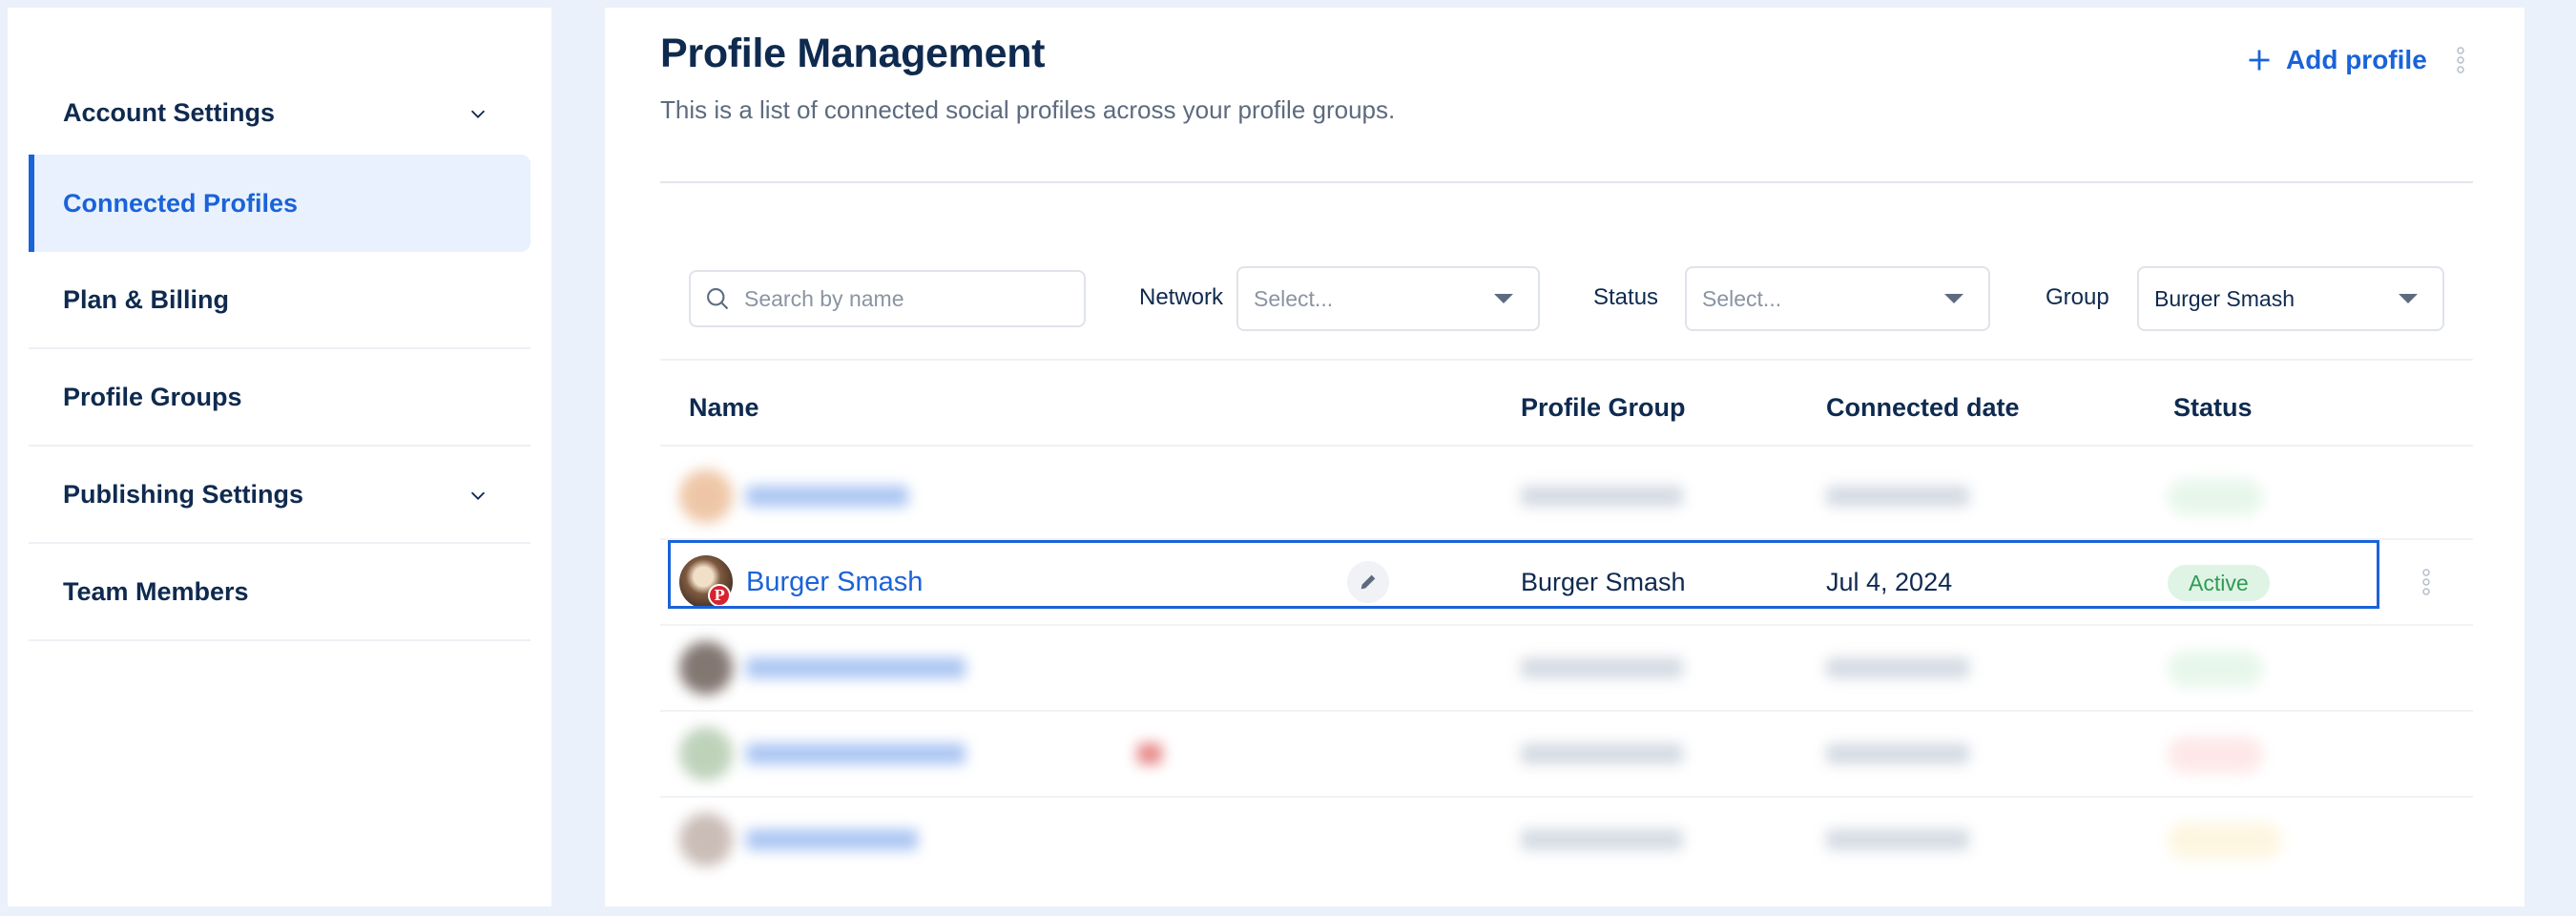 The height and width of the screenshot is (916, 2576). What do you see at coordinates (169, 112) in the screenshot?
I see `sidebar-item-label: Account Settings` at bounding box center [169, 112].